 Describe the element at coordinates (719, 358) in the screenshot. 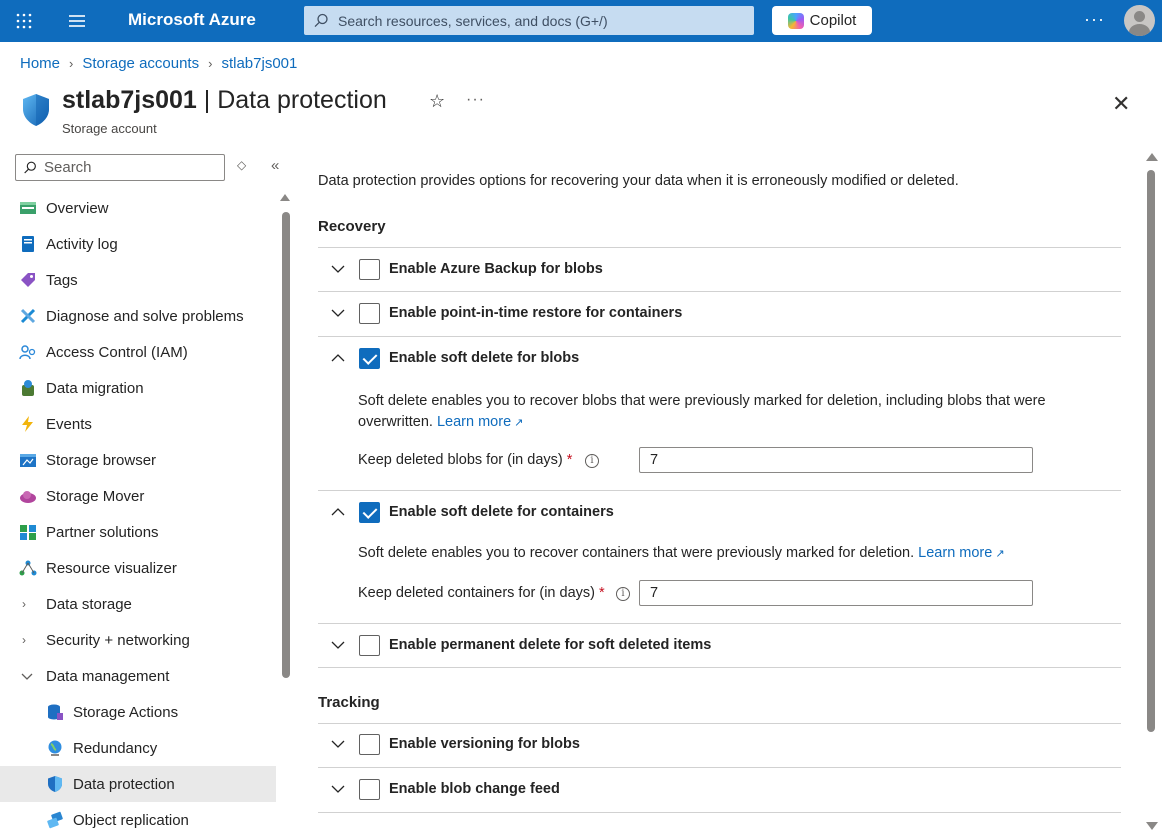

I see `soft-delete-blobs-row: Enable soft delete for blobs` at that location.